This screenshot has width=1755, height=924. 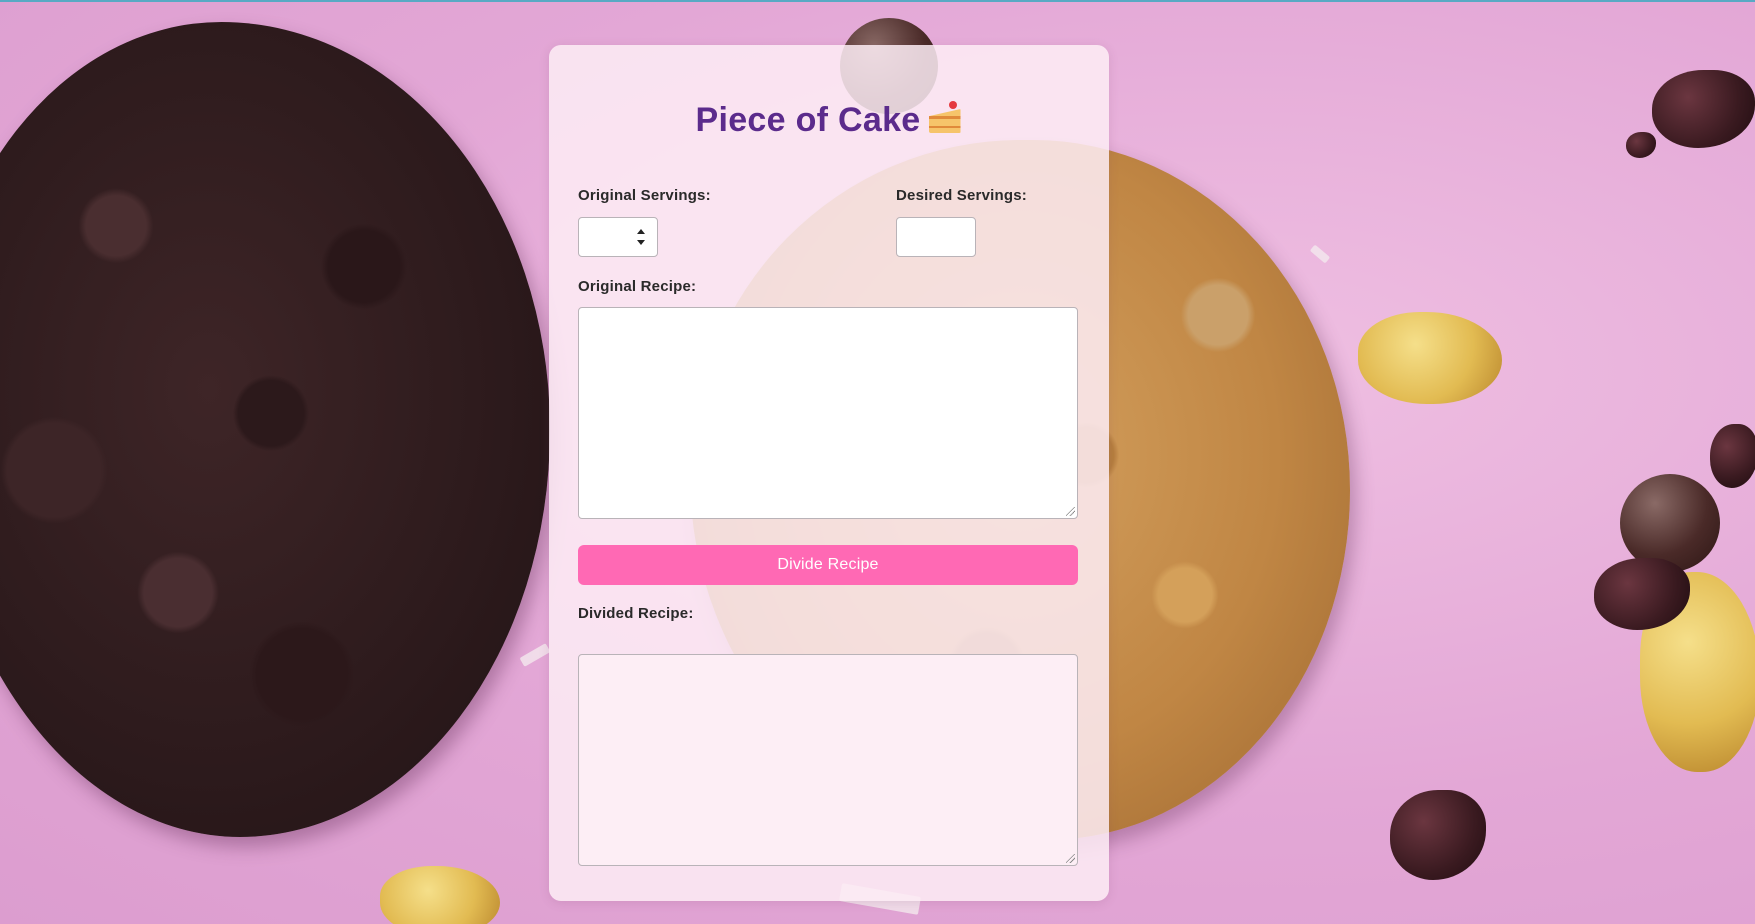 What do you see at coordinates (637, 286) in the screenshot?
I see `original-recipe-label: Original Recipe:` at bounding box center [637, 286].